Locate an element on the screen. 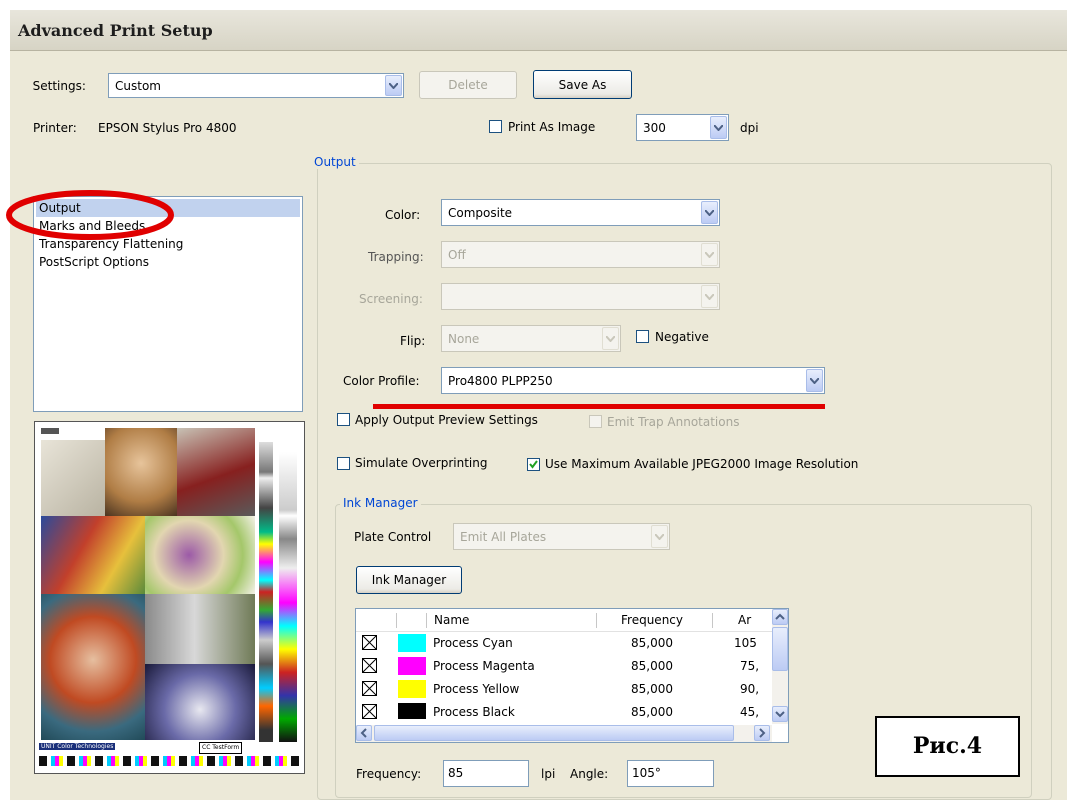 Image resolution: width=1067 pixels, height=800 pixels. save-as-button-label: Save As is located at coordinates (582, 84).